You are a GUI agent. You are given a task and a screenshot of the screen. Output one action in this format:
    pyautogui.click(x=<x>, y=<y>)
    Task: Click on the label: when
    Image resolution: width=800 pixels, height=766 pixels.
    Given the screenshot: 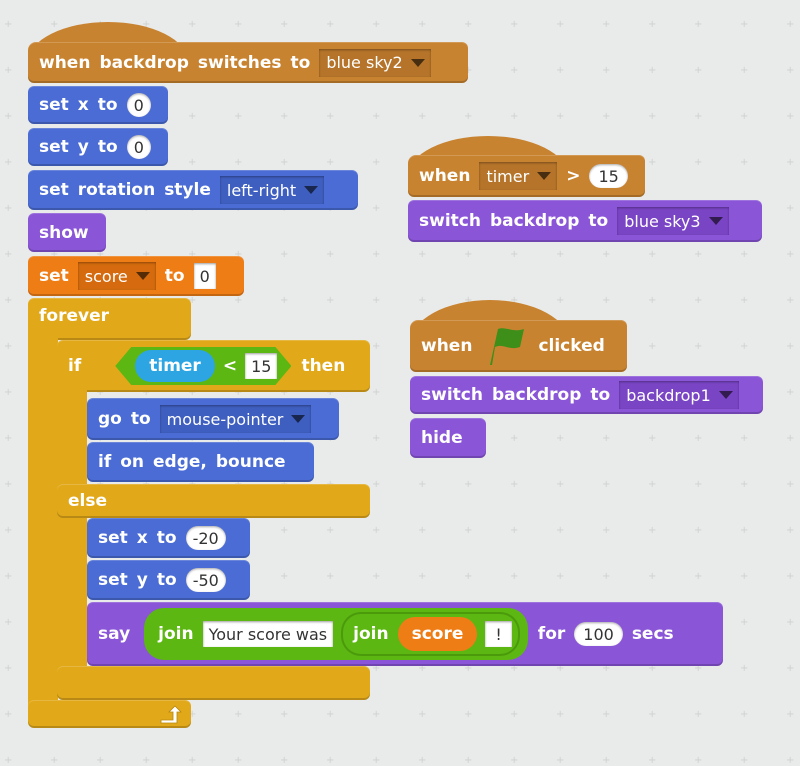 What is the action you would take?
    pyautogui.click(x=447, y=346)
    